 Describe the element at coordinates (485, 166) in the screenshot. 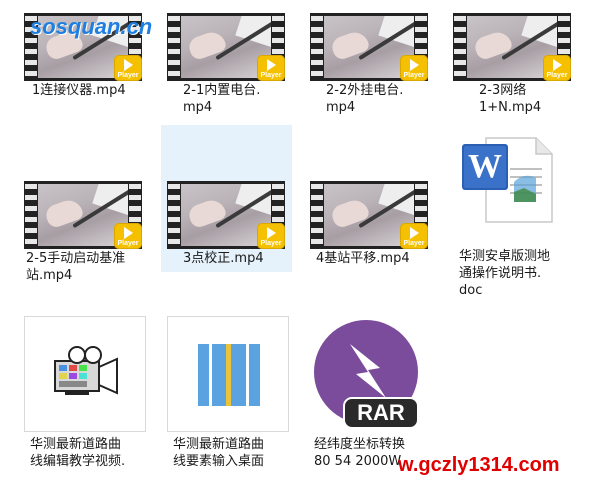

I see `word-letter-w: W` at that location.